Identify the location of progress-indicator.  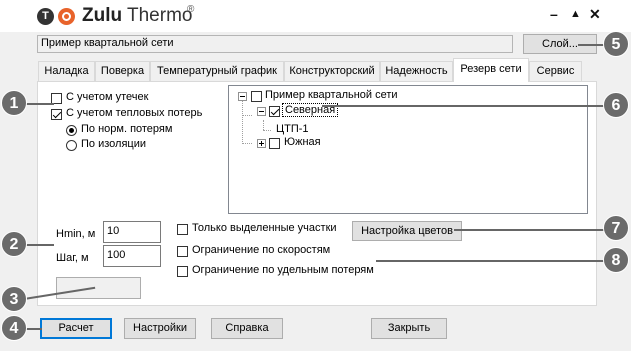
(98, 288).